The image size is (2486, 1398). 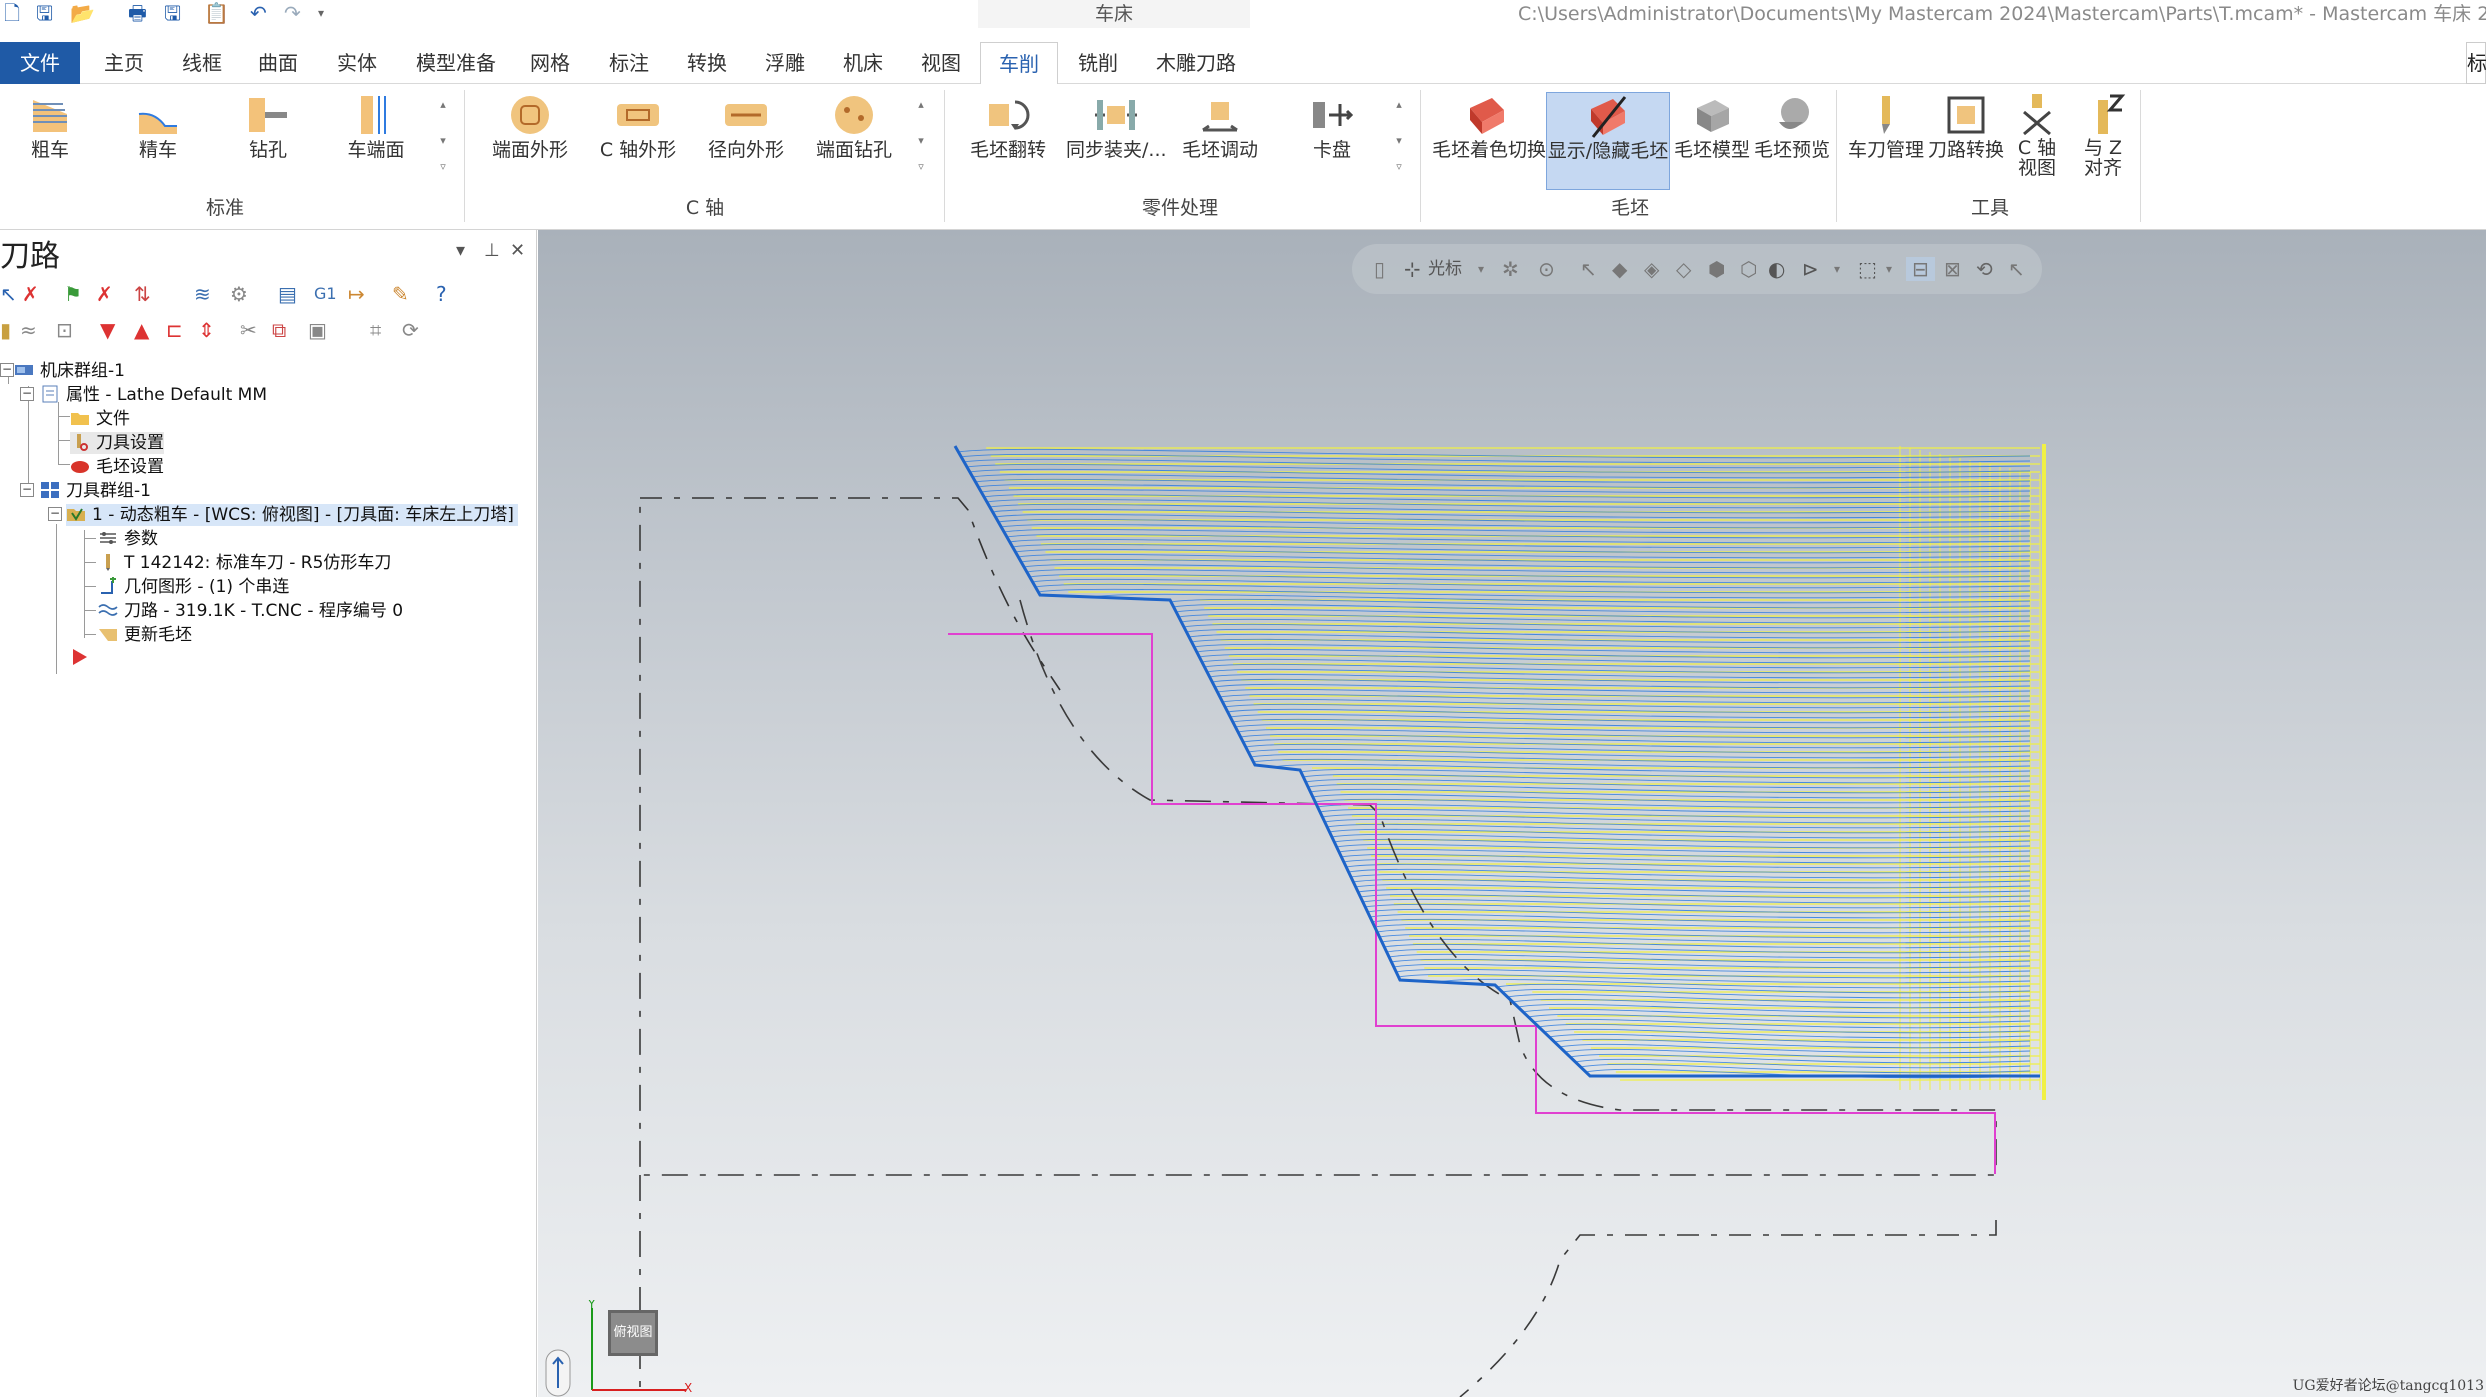 What do you see at coordinates (1966, 127) in the screenshot?
I see `toolpath-transform-button: 刀路转换` at bounding box center [1966, 127].